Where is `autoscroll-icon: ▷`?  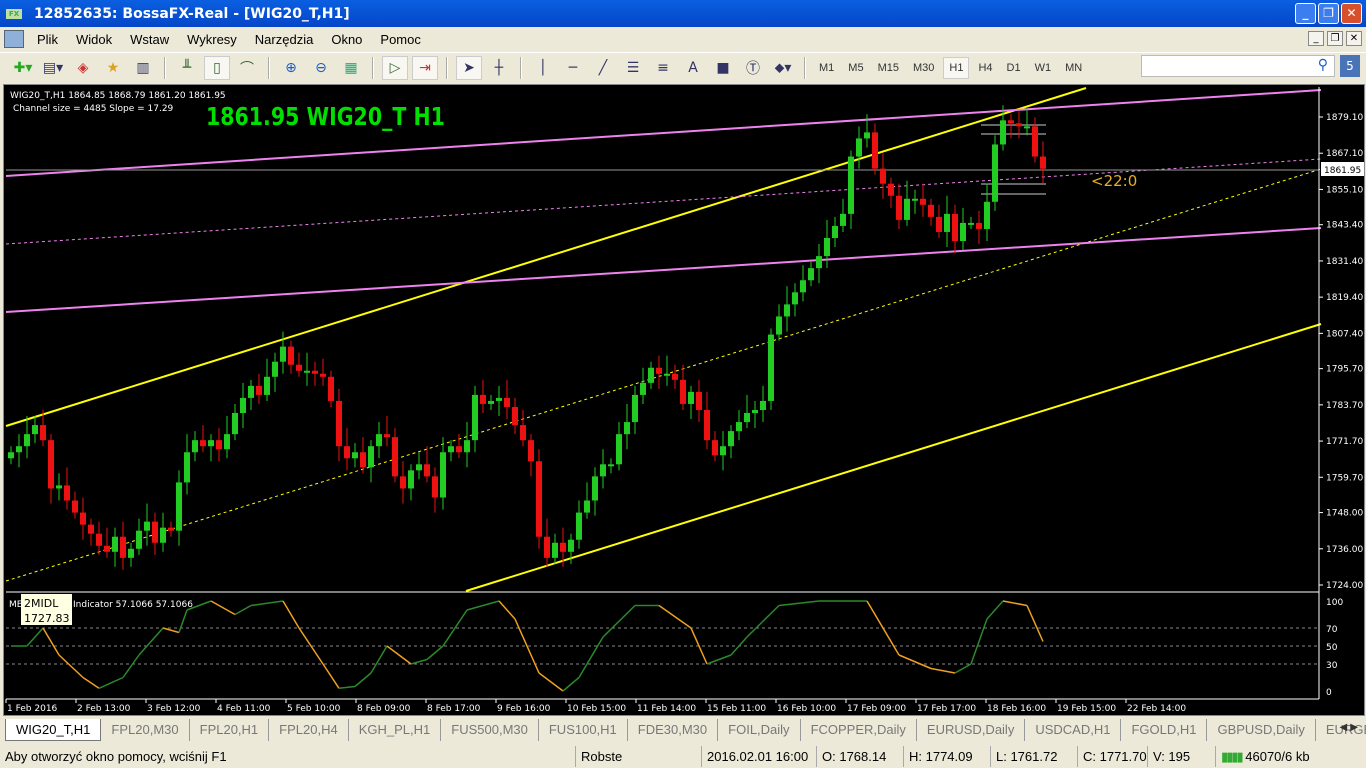 autoscroll-icon: ▷ is located at coordinates (395, 67).